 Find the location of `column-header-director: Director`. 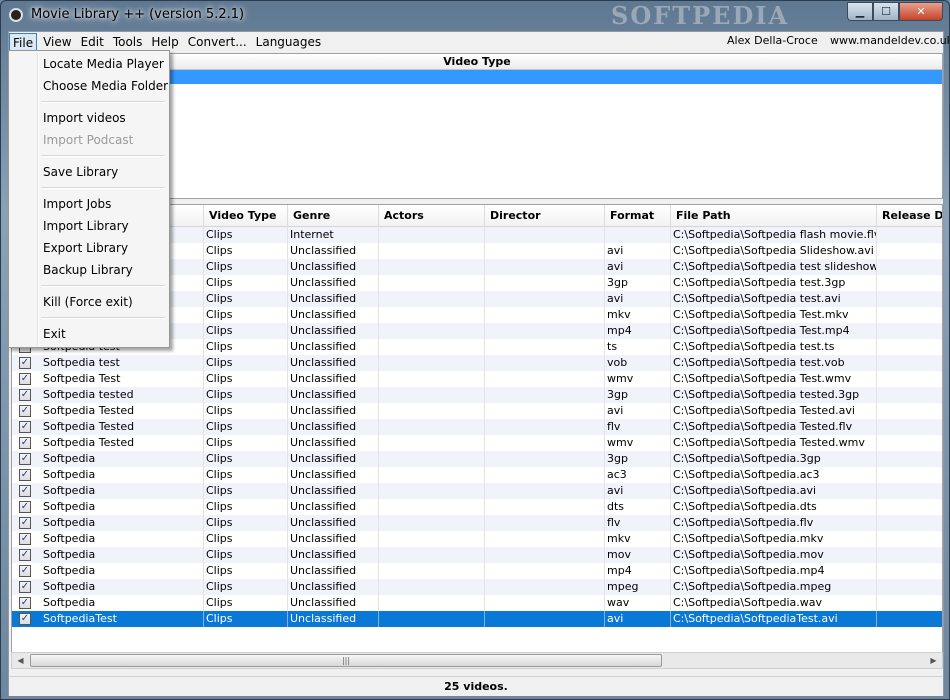

column-header-director: Director is located at coordinates (545, 216).